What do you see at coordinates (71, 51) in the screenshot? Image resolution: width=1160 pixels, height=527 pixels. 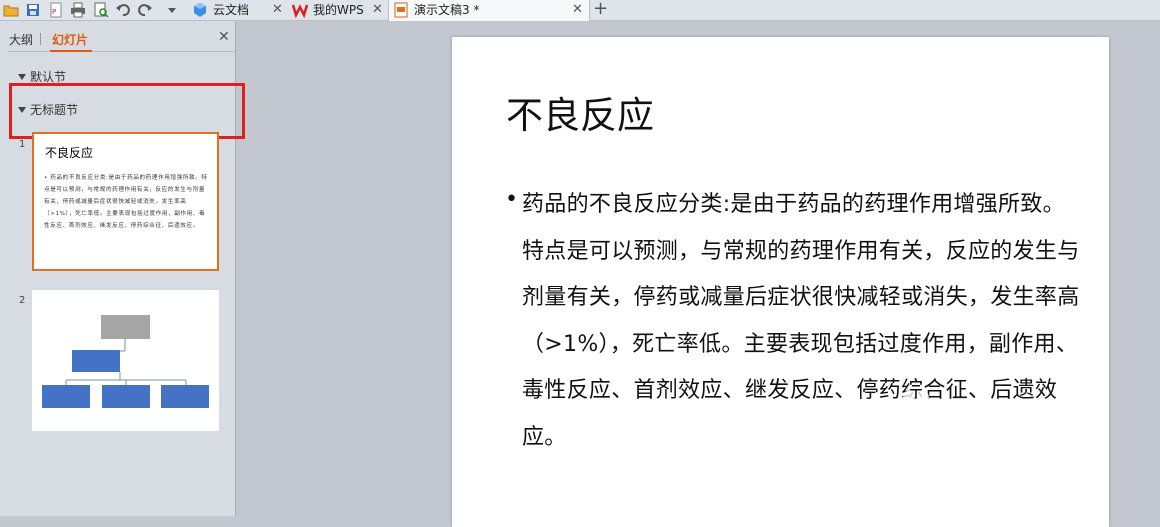 I see `active-tab-indicator` at bounding box center [71, 51].